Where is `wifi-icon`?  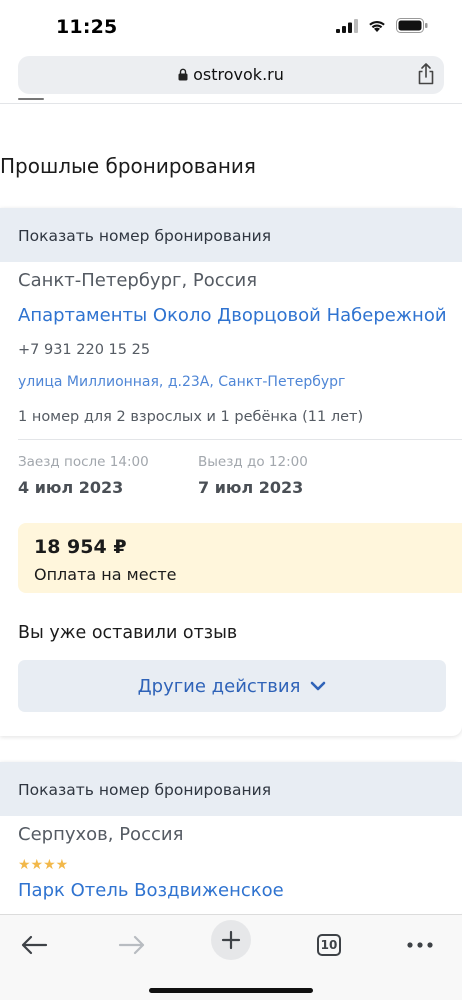 wifi-icon is located at coordinates (377, 26).